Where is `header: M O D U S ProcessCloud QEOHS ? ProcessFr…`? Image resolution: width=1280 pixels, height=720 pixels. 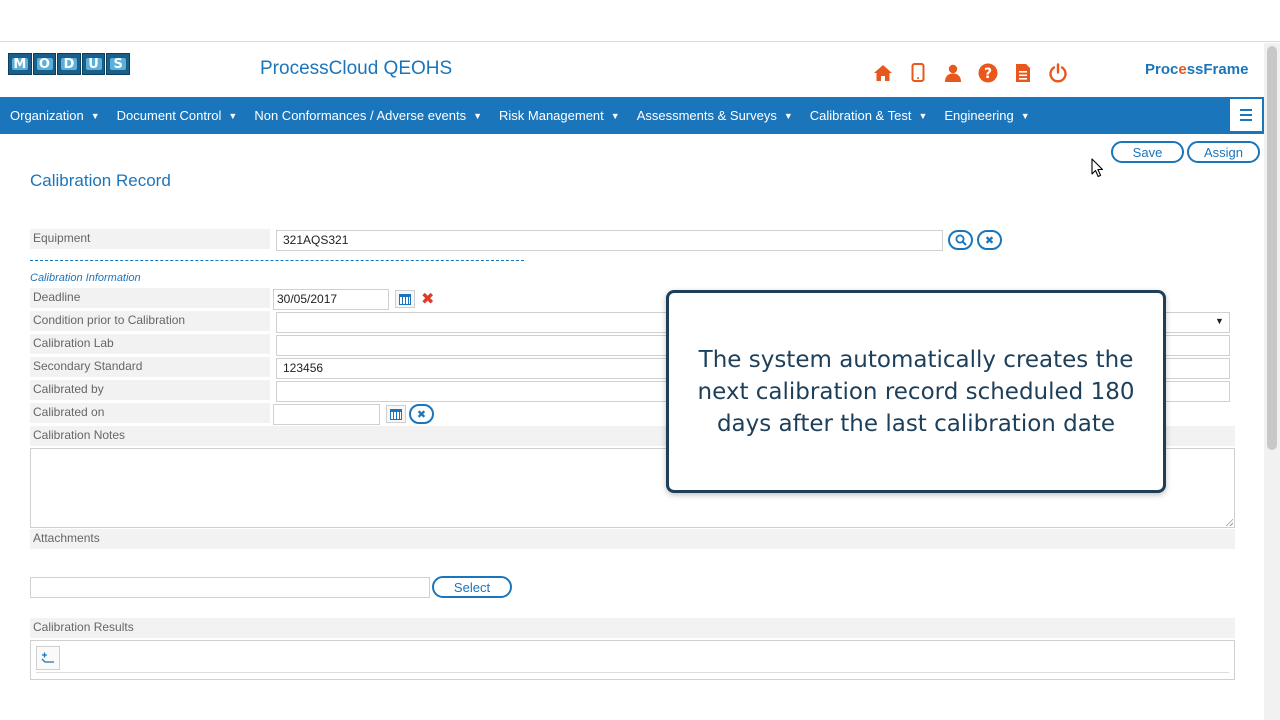 header: M O D U S ProcessCloud QEOHS ? ProcessFr… is located at coordinates (632, 70).